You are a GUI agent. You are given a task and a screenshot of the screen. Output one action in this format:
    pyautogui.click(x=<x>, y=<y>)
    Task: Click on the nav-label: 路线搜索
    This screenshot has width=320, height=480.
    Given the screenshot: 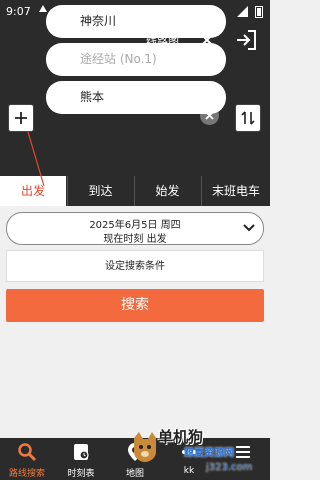 What is the action you would take?
    pyautogui.click(x=26, y=474)
    